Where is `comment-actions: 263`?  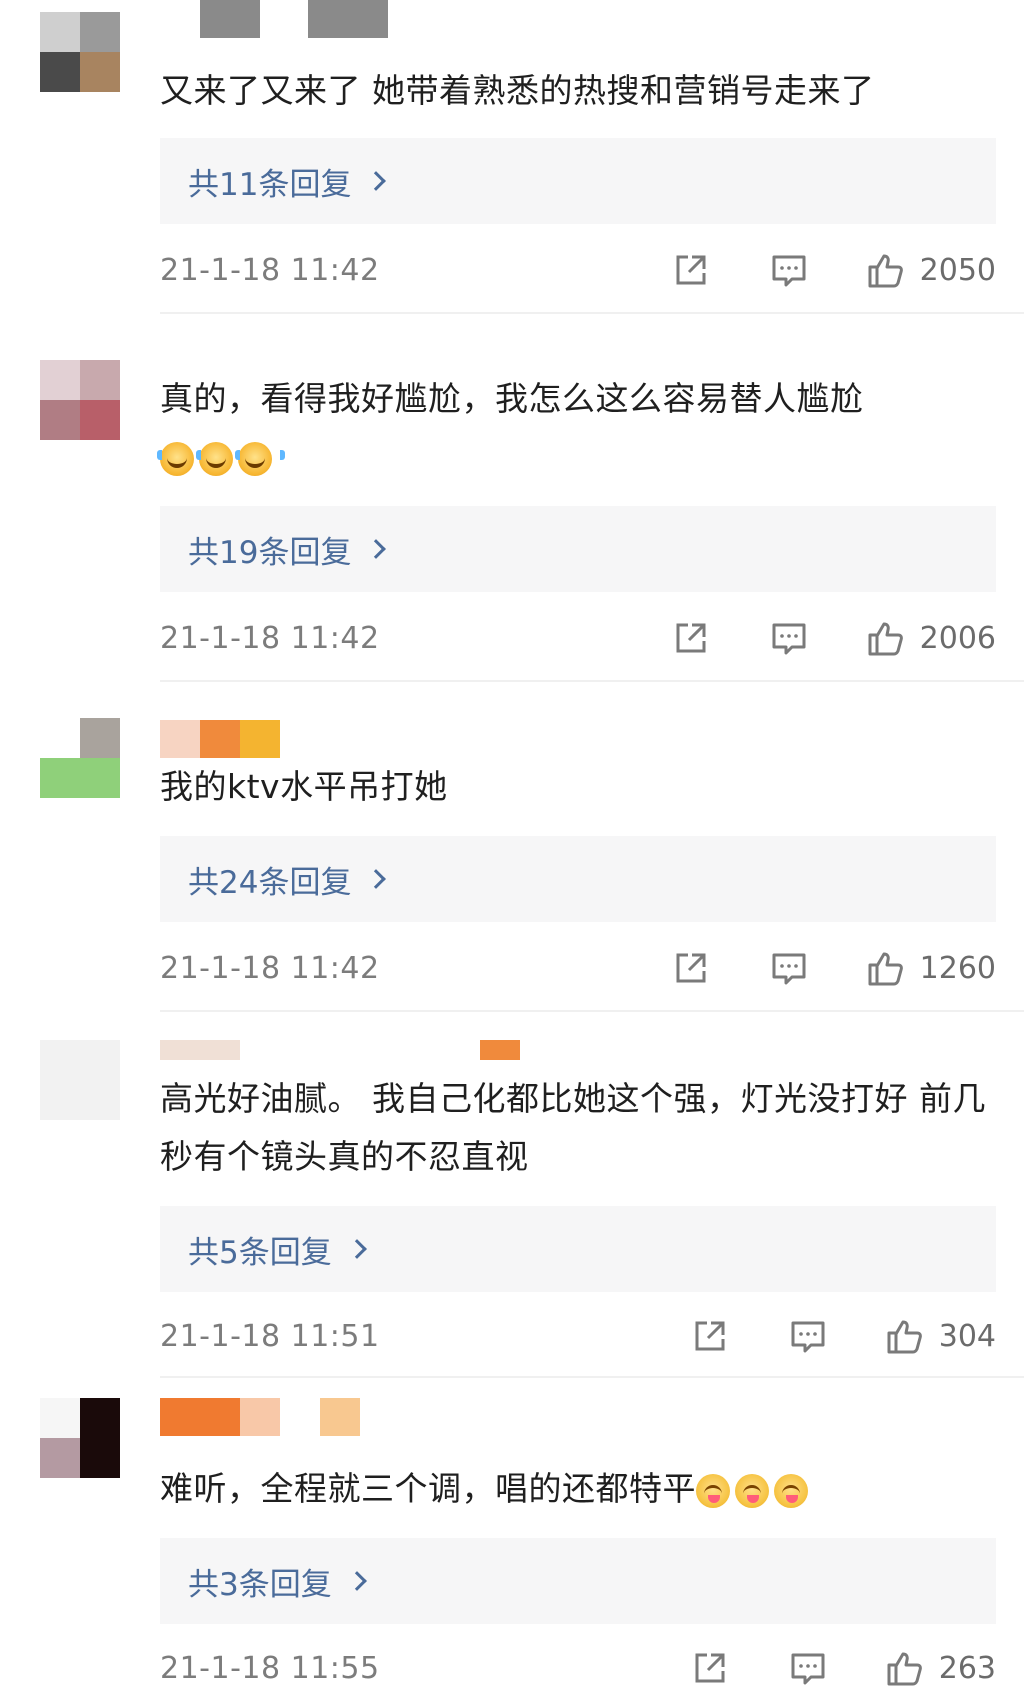 comment-actions: 263 is located at coordinates (843, 1668).